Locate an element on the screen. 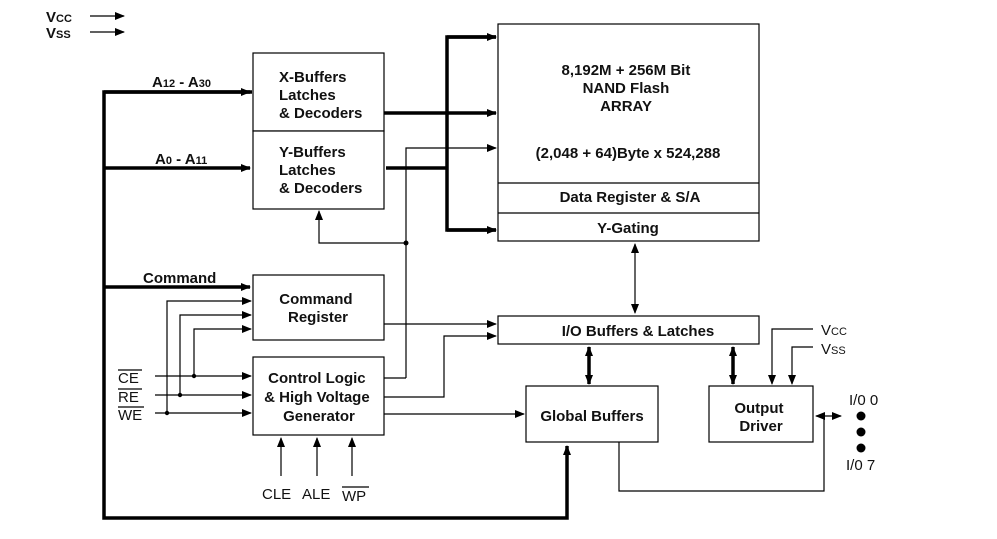  ce-label: CE is located at coordinates (128, 378).